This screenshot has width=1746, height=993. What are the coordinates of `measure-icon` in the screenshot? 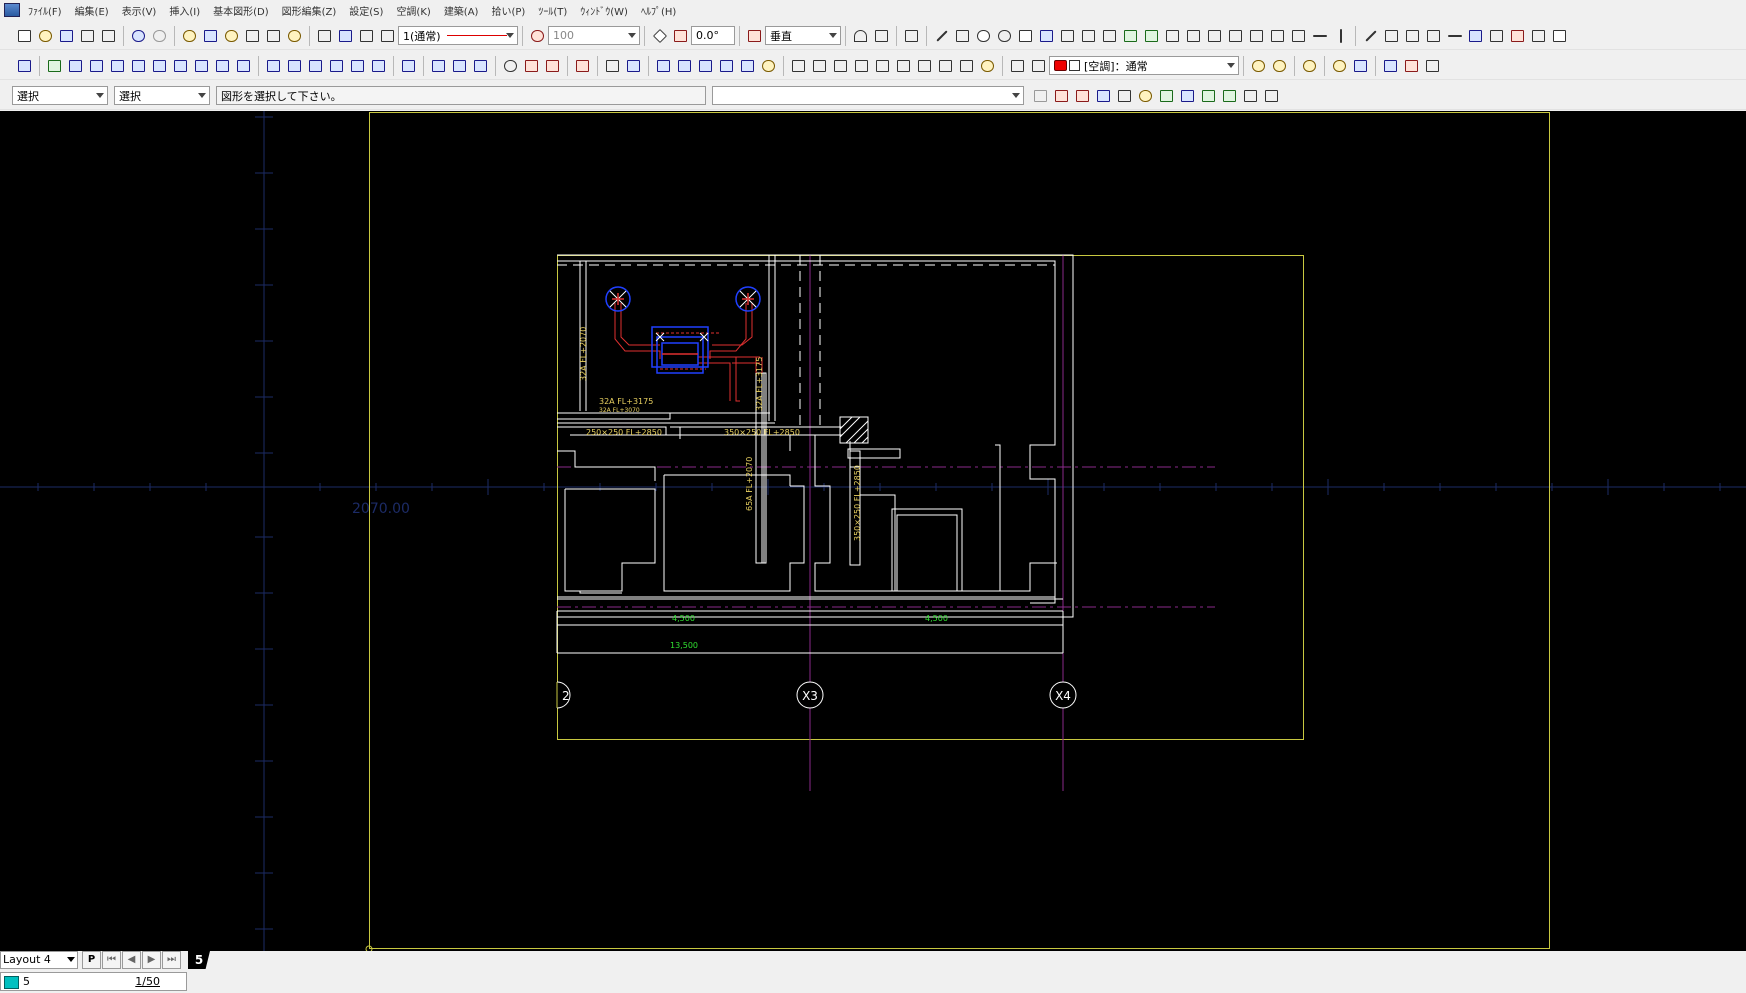 It's located at (987, 65).